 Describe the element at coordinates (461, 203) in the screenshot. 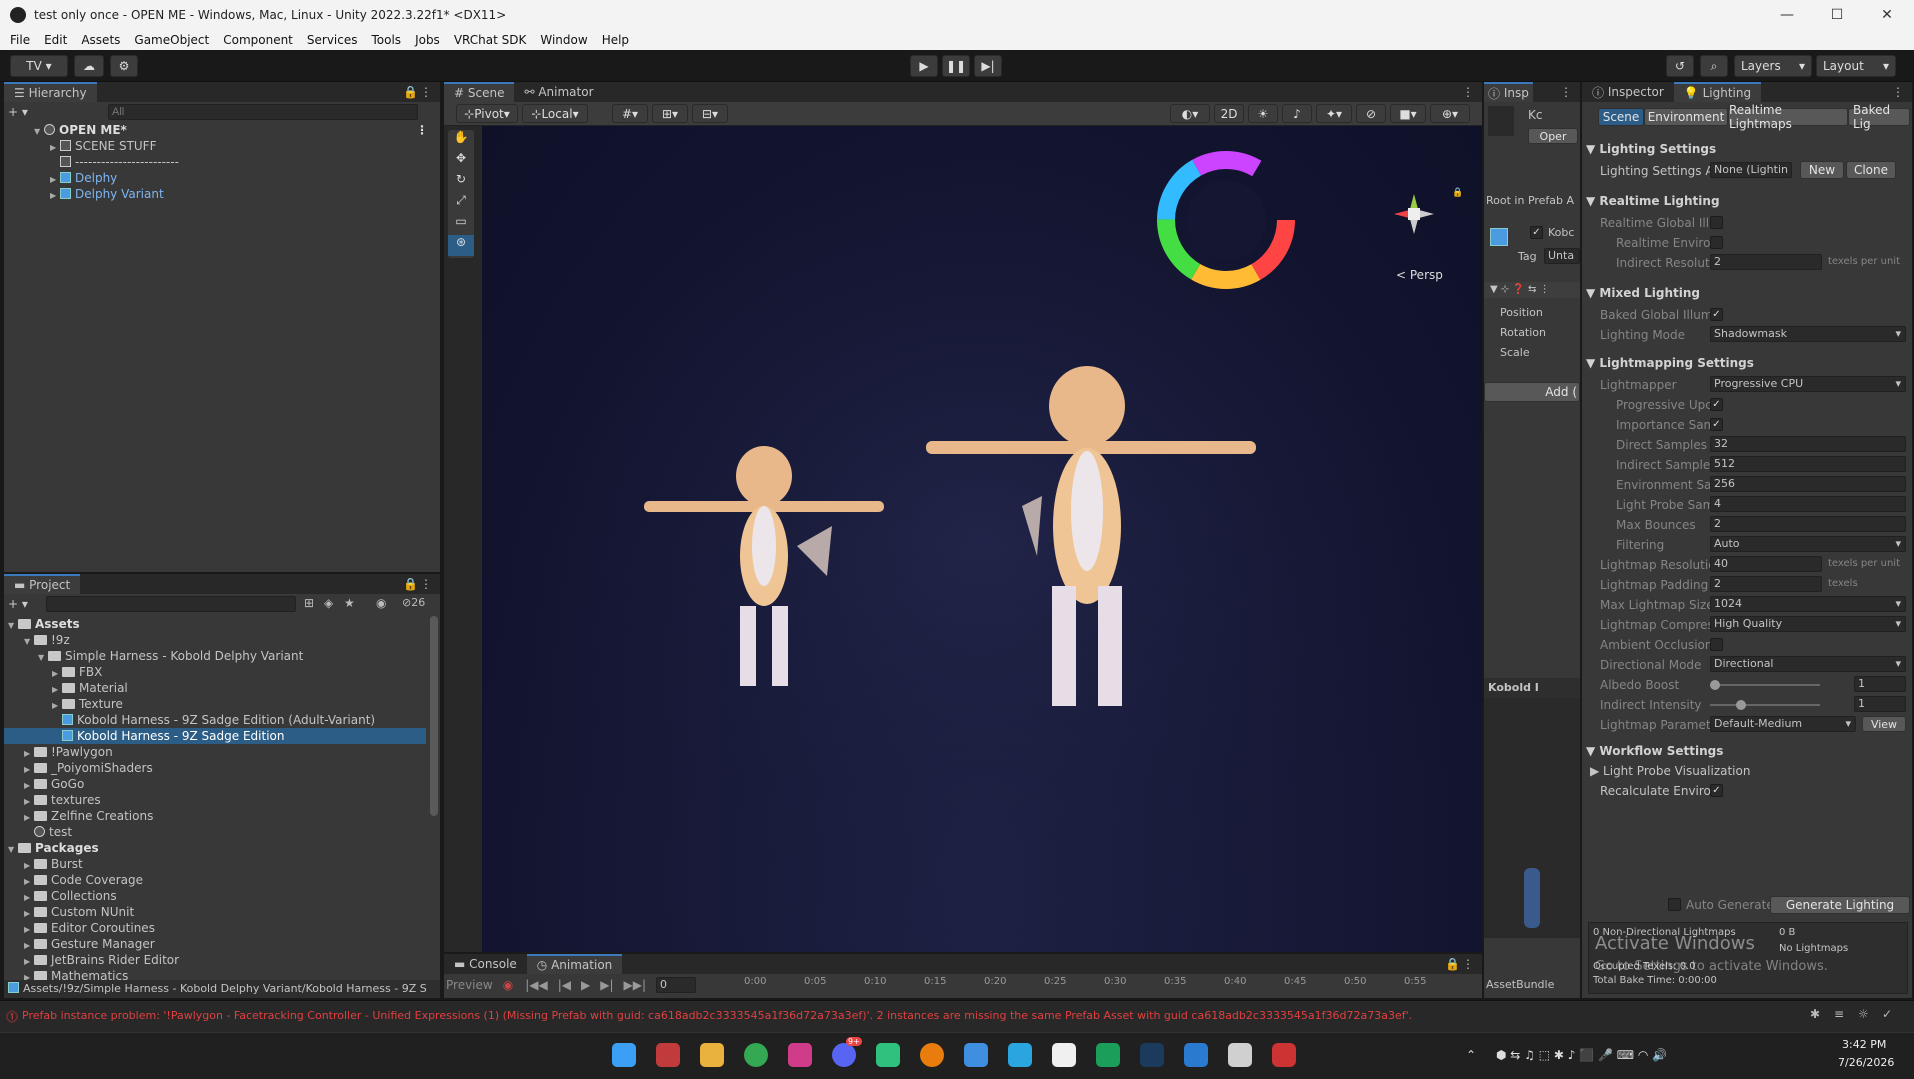

I see `scale-tool-icon: ⤢` at that location.